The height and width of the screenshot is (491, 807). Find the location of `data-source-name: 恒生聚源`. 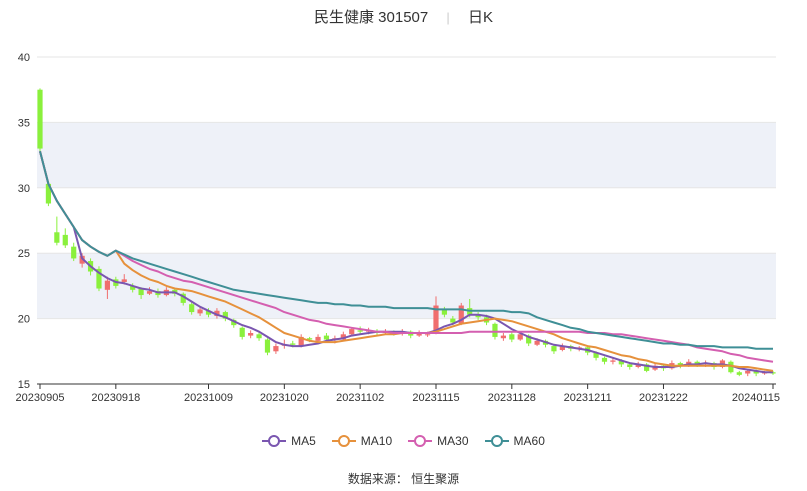

data-source-name: 恒生聚源 is located at coordinates (435, 479).